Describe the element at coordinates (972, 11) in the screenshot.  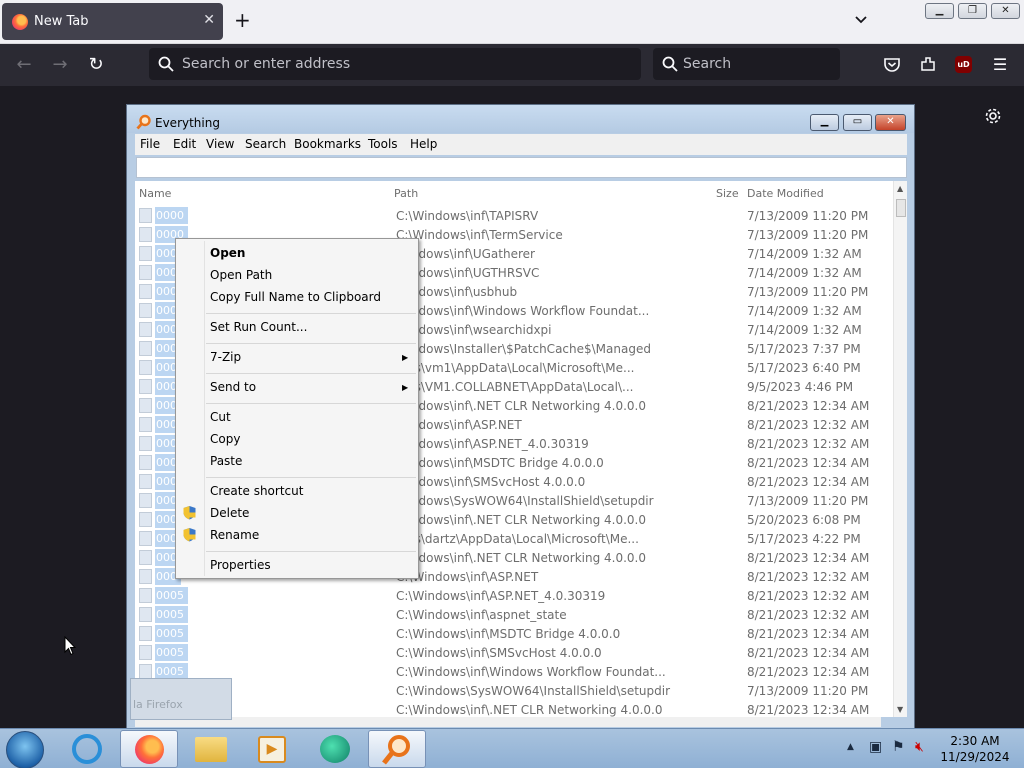
I see `restore-button: ❐` at that location.